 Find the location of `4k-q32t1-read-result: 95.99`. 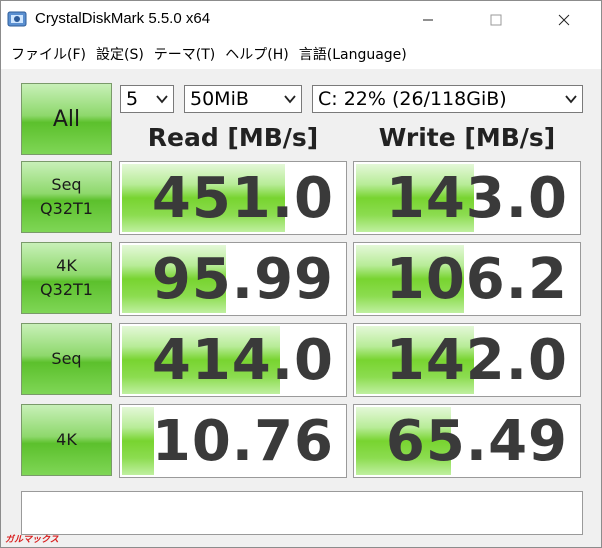

4k-q32t1-read-result: 95.99 is located at coordinates (233, 279).